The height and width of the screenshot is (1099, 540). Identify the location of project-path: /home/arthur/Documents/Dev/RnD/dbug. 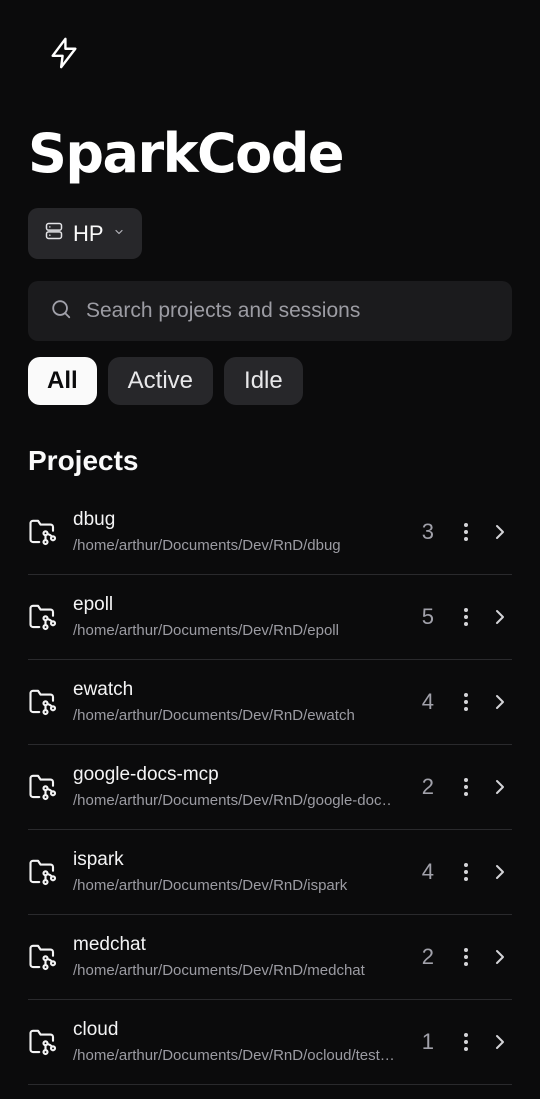
(207, 545).